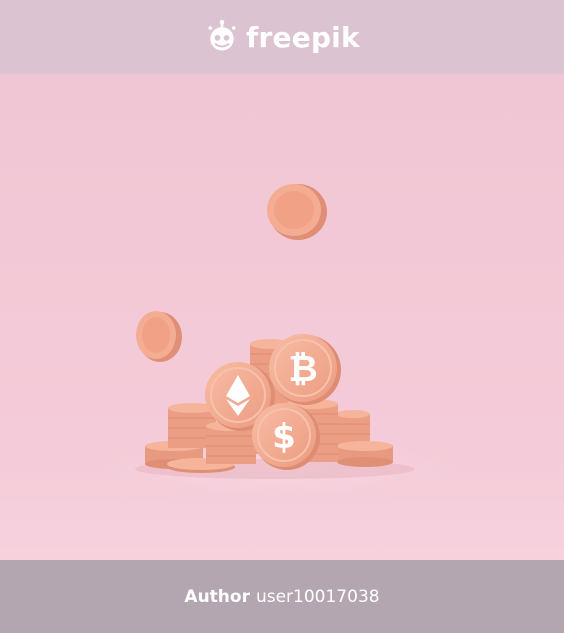 The height and width of the screenshot is (633, 564). Describe the element at coordinates (217, 596) in the screenshot. I see `author-label: Author` at that location.